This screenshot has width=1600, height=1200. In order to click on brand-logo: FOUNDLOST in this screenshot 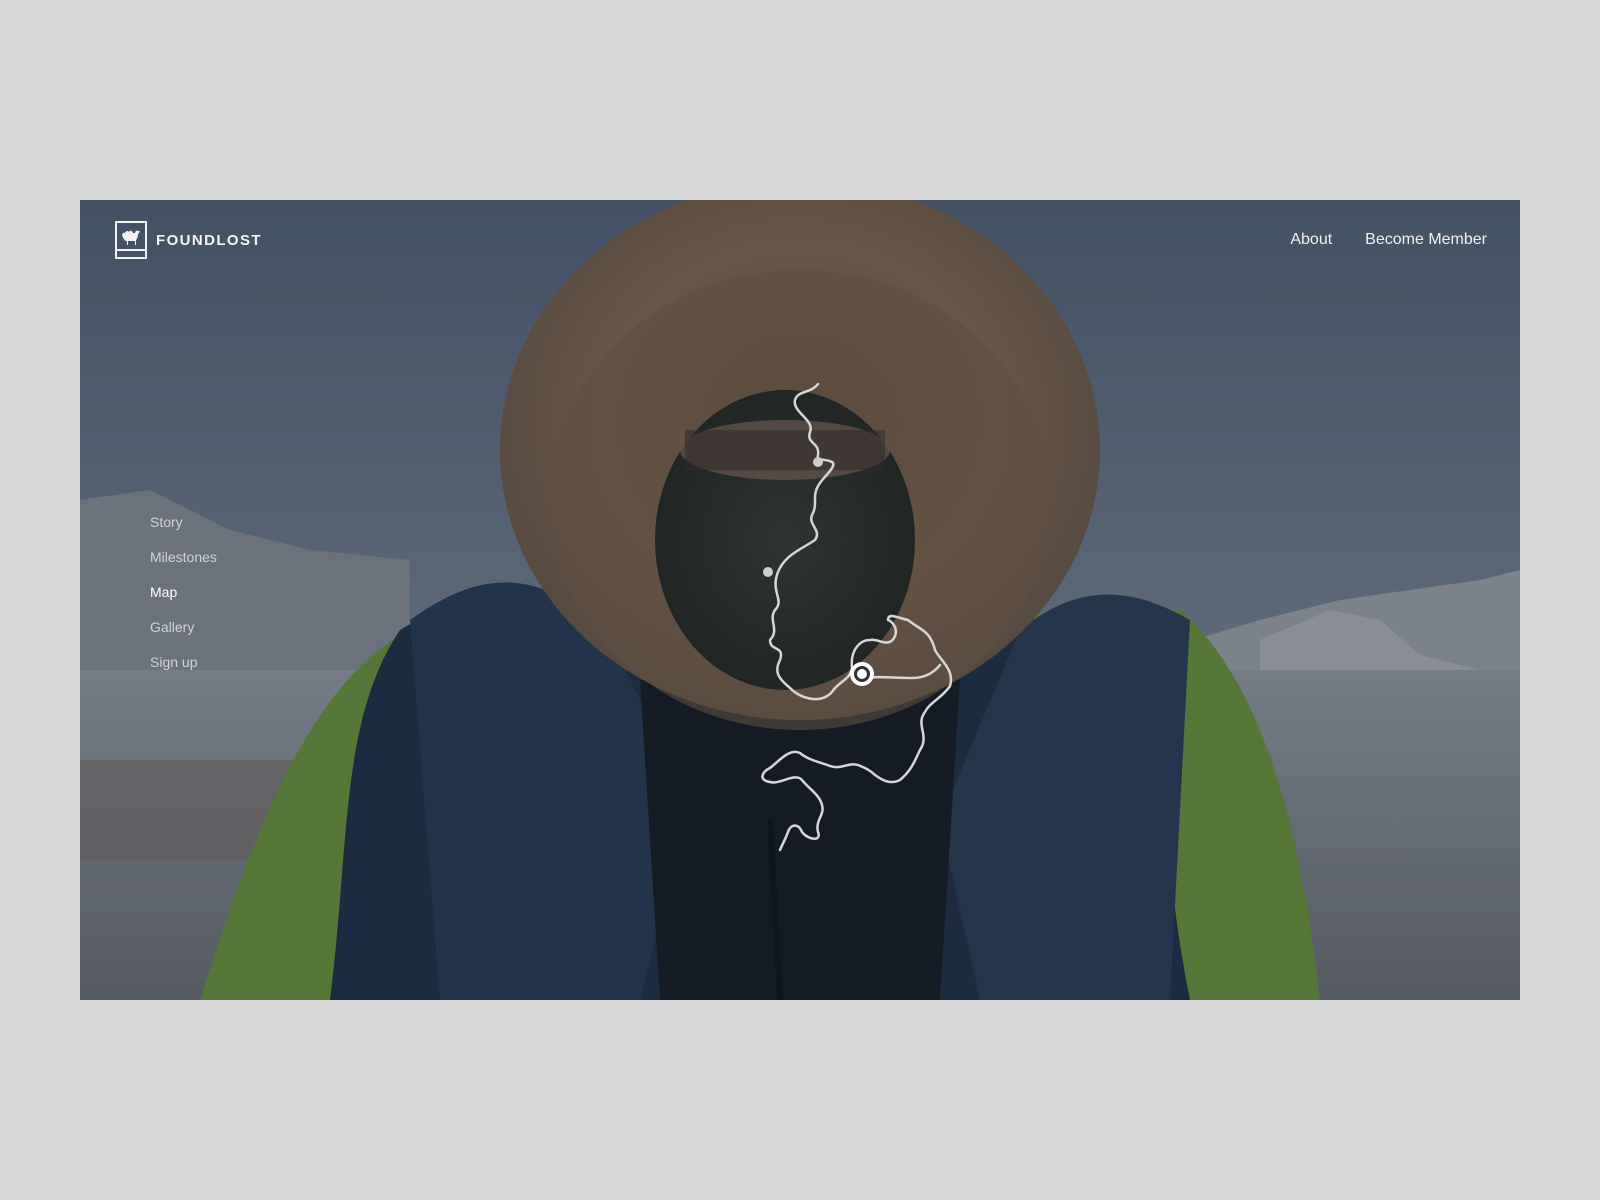, I will do `click(188, 240)`.